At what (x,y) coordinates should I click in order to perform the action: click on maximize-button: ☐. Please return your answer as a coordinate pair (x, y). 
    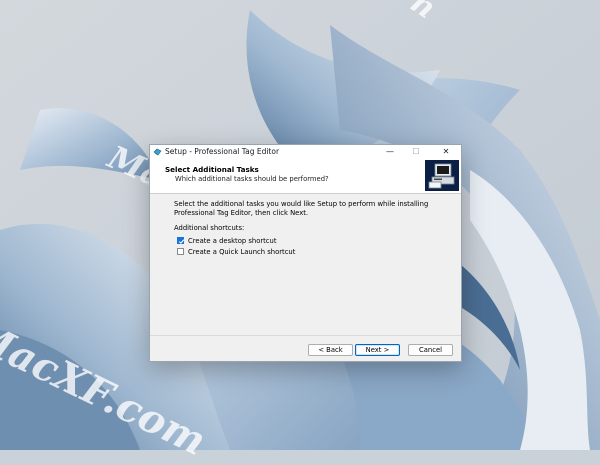
    Looking at the image, I should click on (416, 152).